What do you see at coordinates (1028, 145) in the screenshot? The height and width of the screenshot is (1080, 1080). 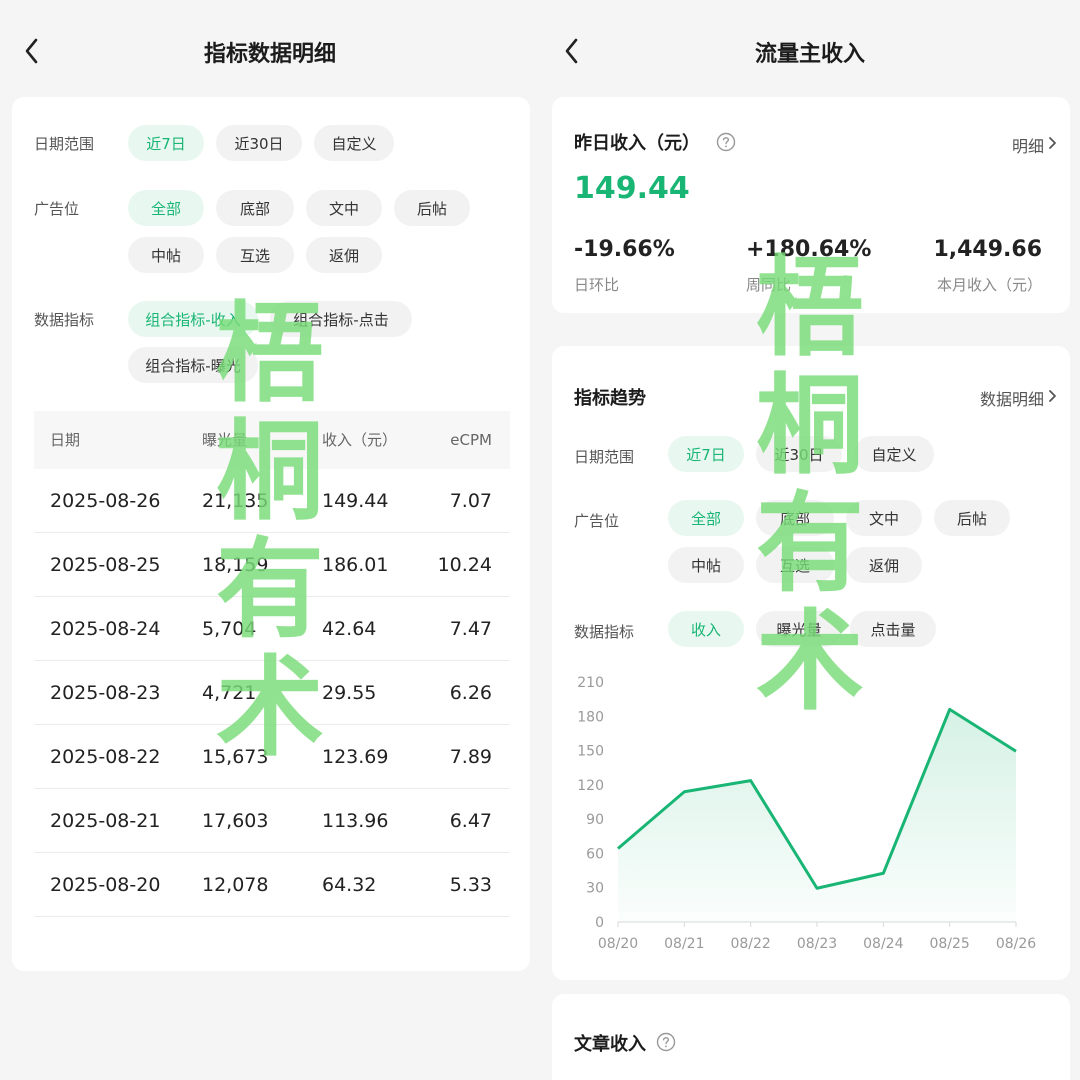 I see `income-detail-link: 明细` at bounding box center [1028, 145].